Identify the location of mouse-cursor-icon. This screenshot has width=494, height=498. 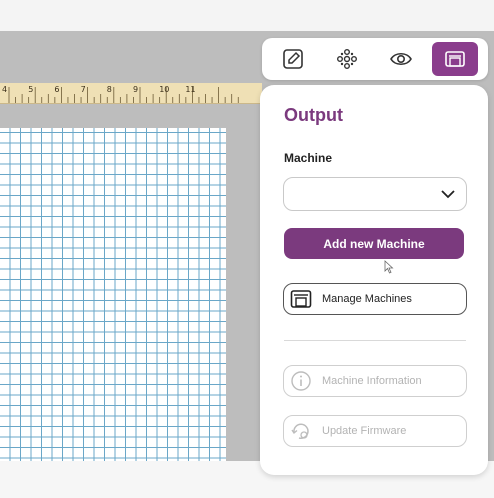
(389, 267).